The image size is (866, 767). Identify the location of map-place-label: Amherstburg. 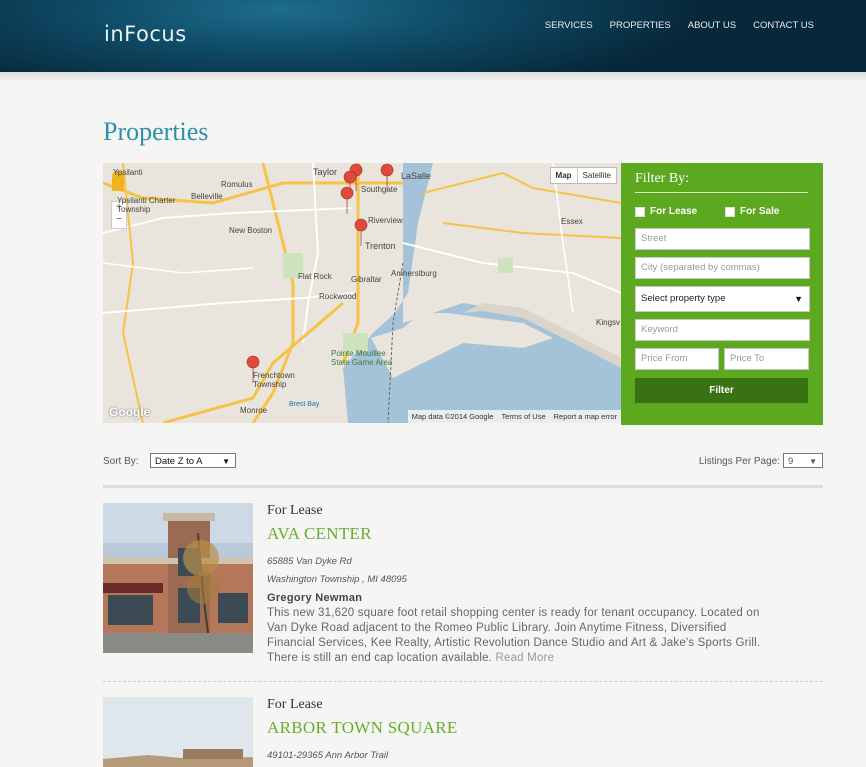
(414, 273).